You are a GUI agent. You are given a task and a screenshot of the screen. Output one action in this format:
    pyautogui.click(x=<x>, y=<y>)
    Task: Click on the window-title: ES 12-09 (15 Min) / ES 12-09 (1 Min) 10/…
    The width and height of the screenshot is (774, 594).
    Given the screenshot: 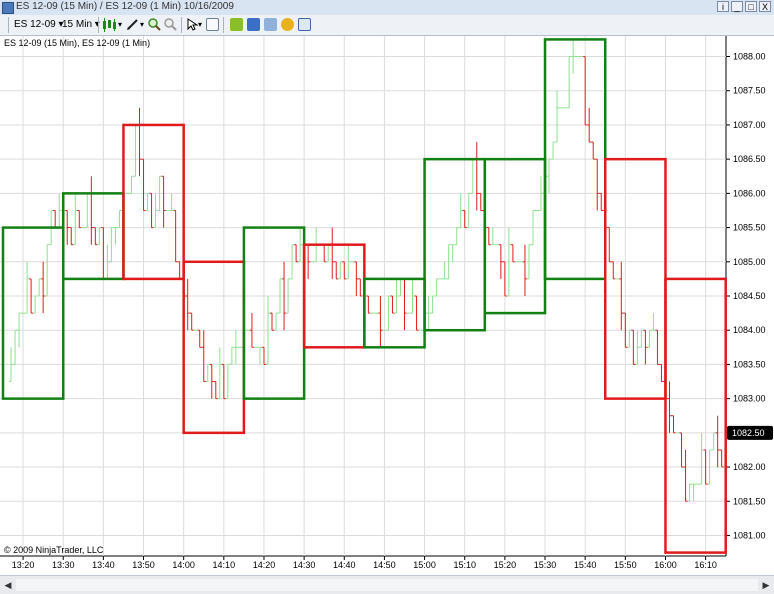 What is the action you would take?
    pyautogui.click(x=125, y=6)
    